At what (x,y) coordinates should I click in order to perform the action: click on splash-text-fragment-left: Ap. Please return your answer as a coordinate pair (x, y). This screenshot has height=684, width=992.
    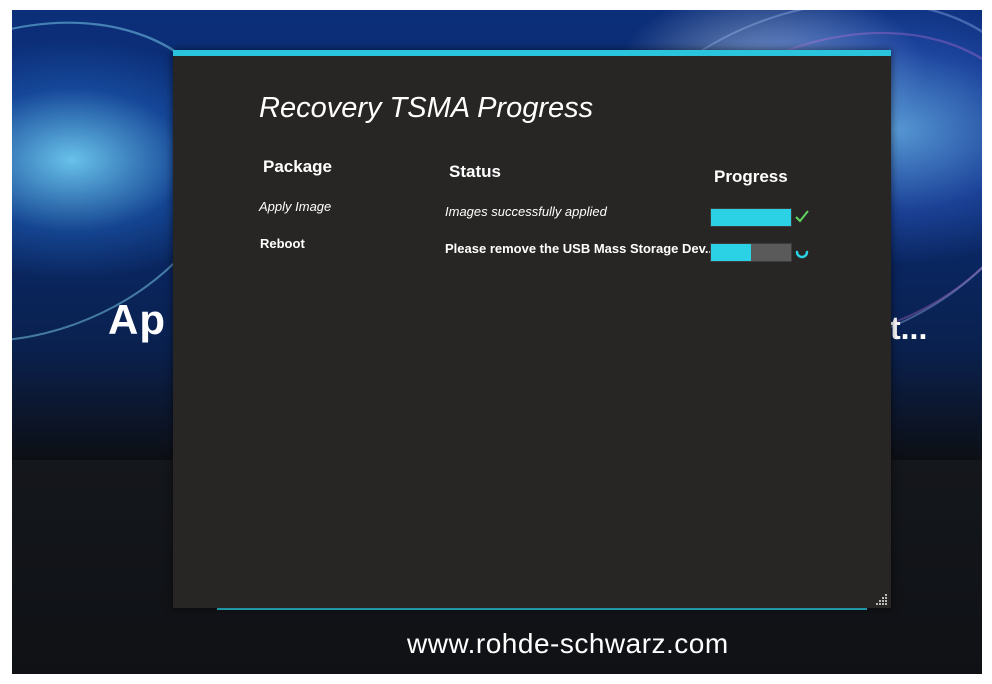
    Looking at the image, I should click on (137, 319).